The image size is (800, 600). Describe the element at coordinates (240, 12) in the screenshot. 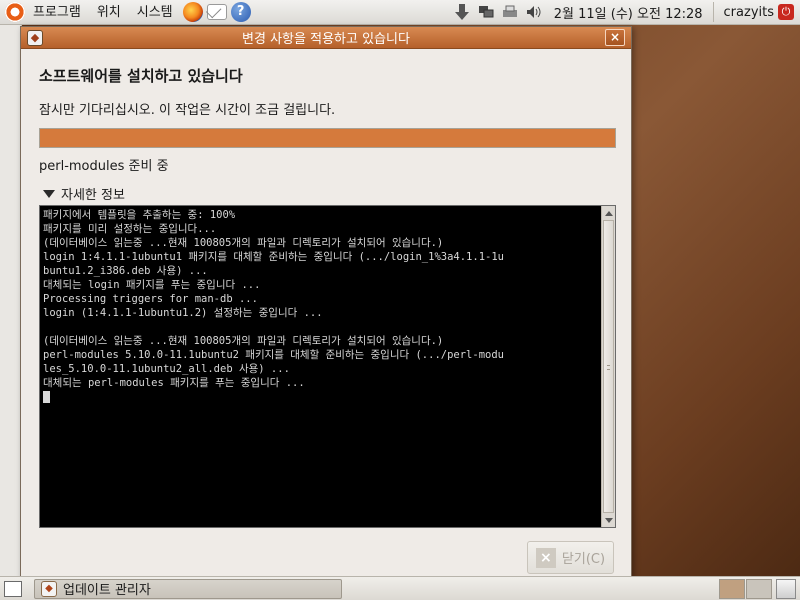

I see `help-launcher-icon: ?` at that location.